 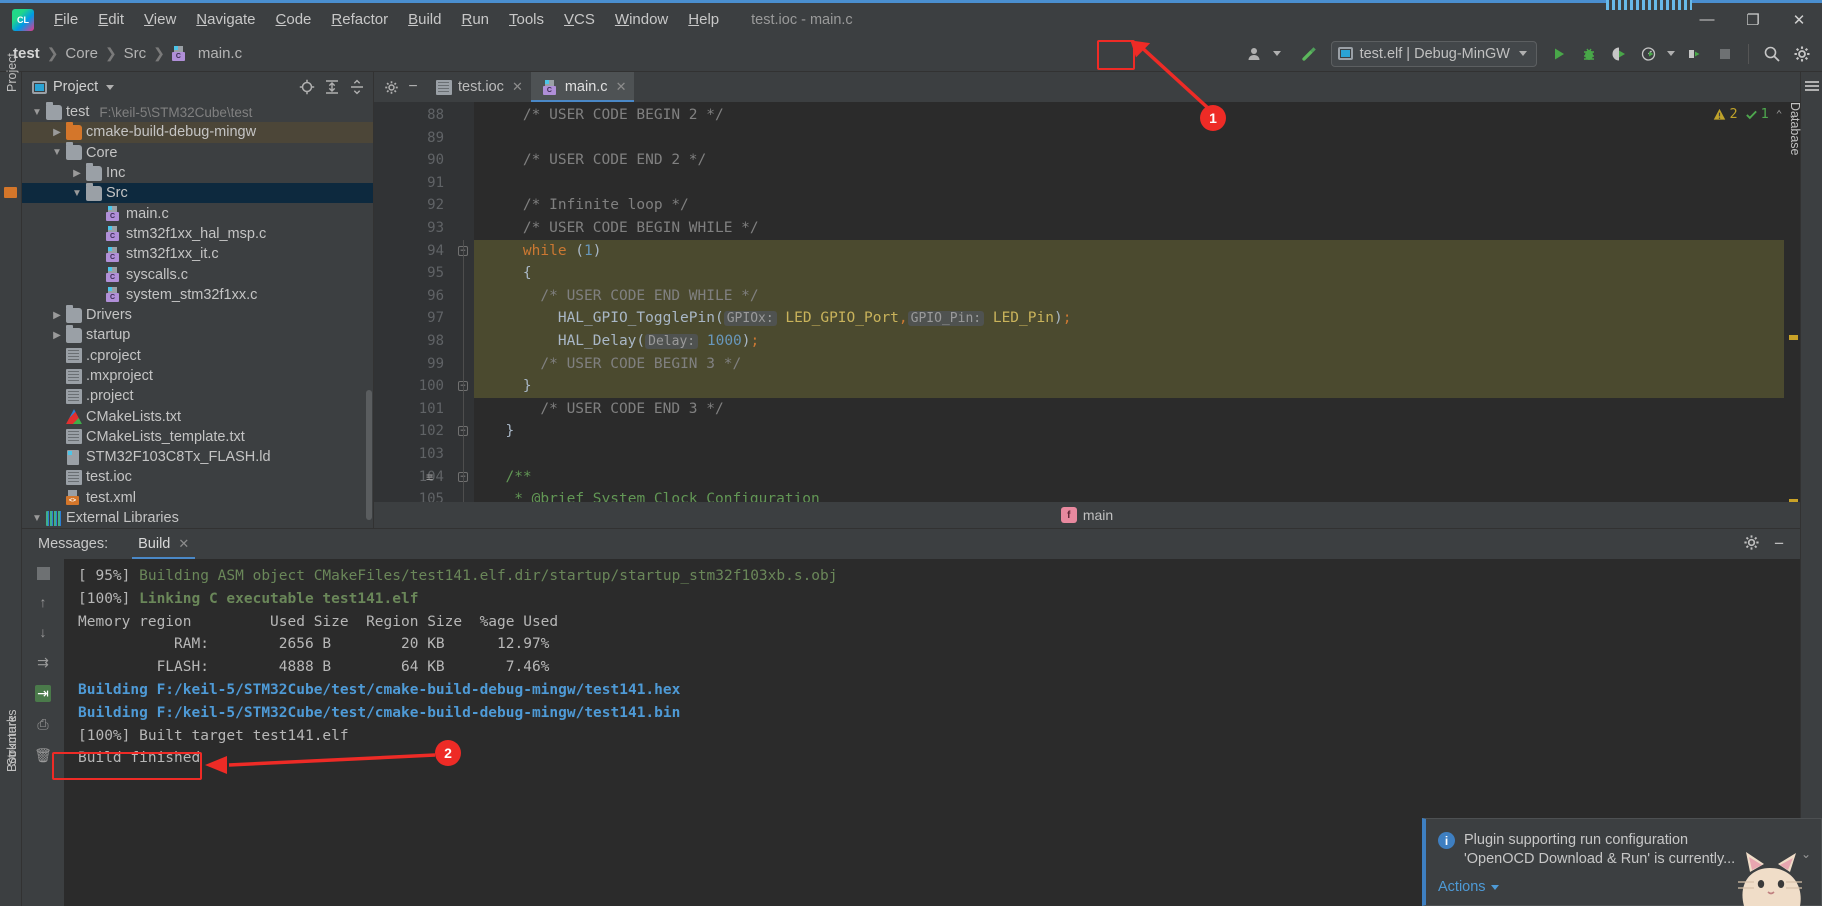 I want to click on tree-item: main.c, so click(x=197, y=213).